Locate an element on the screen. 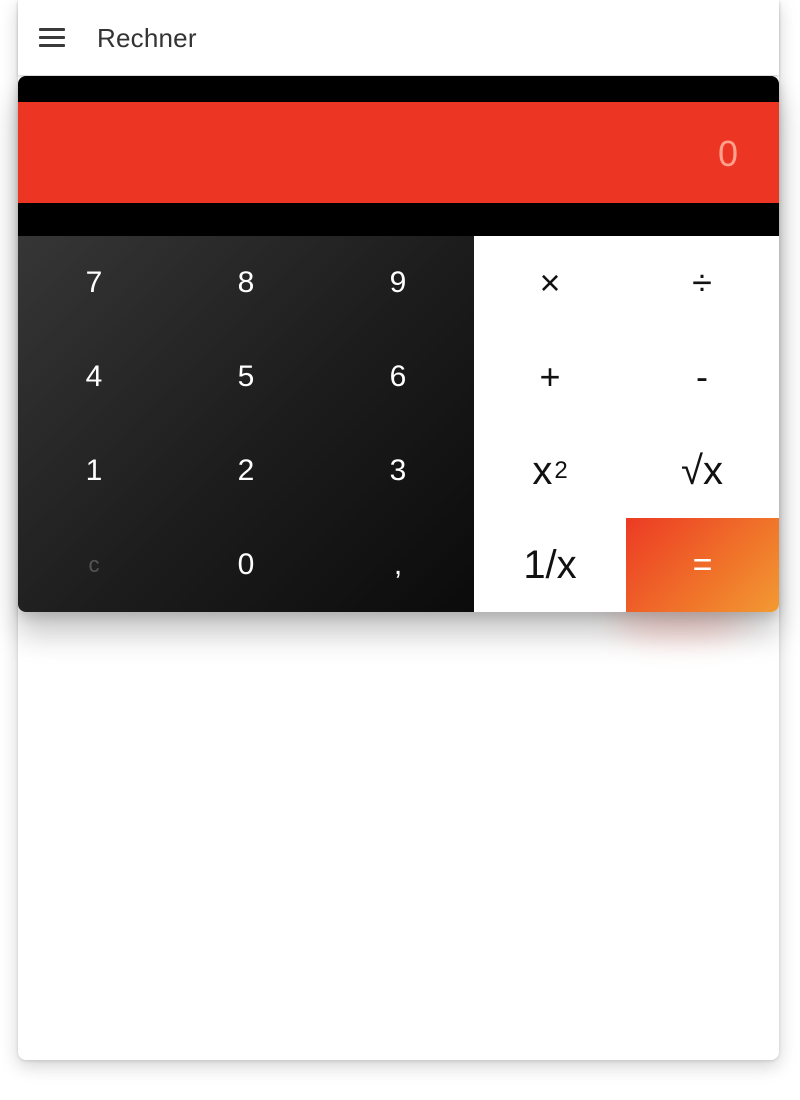  key-4: 4 is located at coordinates (94, 377).